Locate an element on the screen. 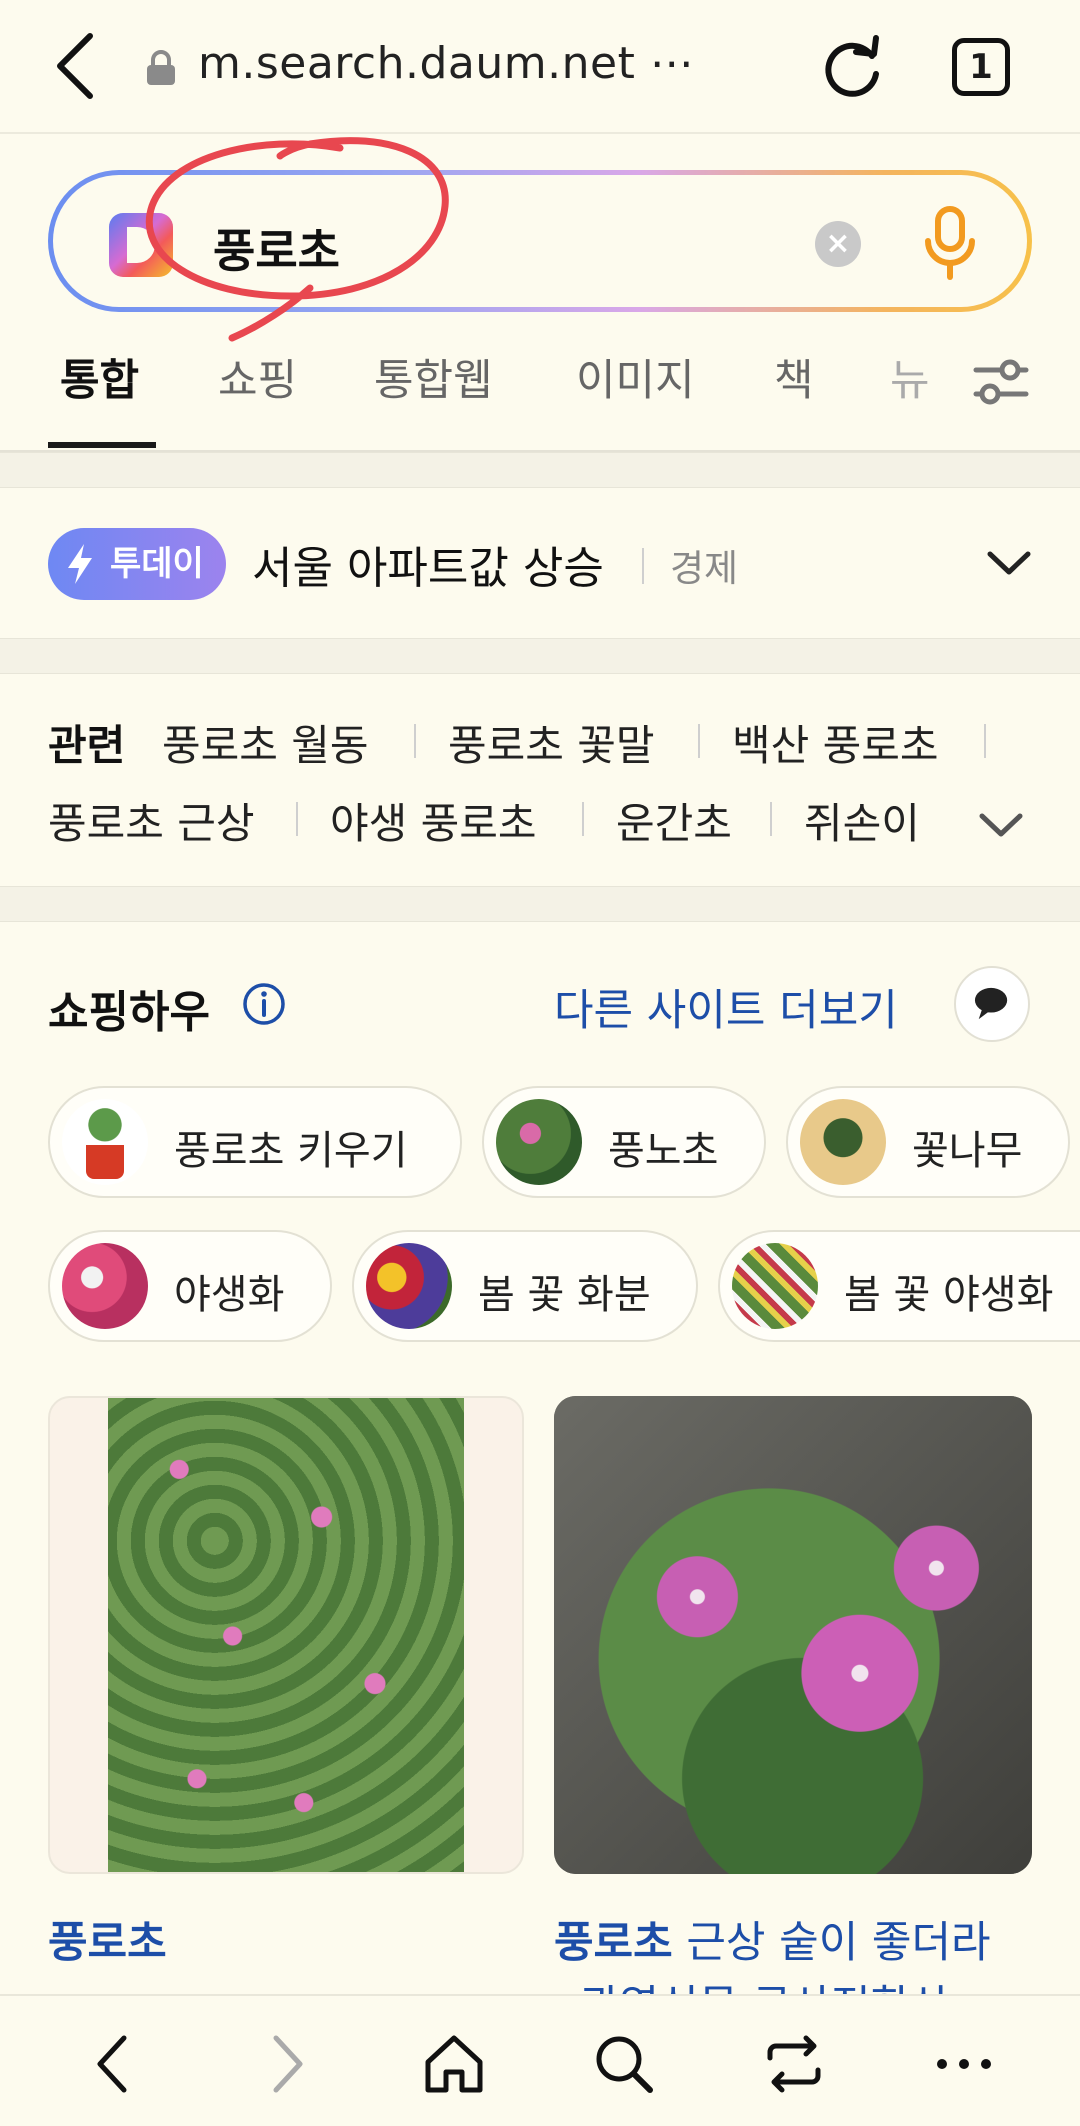  product-title: 풍로초 근상 숱이 좋더라 is located at coordinates (772, 1939).